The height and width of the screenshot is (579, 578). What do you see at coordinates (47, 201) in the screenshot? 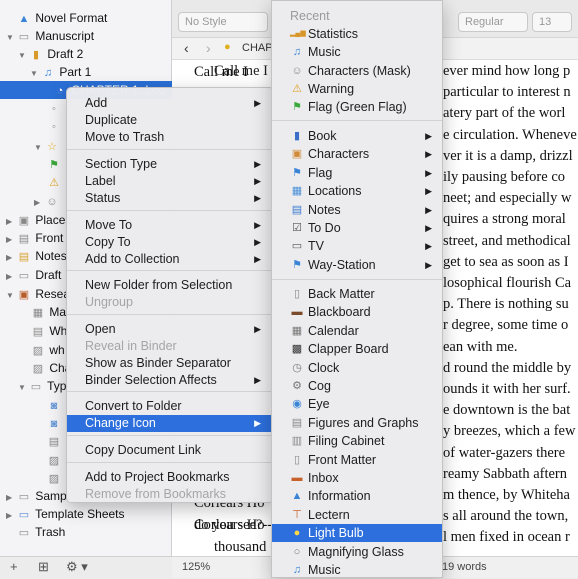
I see `binder-item-doc: ▶ ☺` at bounding box center [47, 201].